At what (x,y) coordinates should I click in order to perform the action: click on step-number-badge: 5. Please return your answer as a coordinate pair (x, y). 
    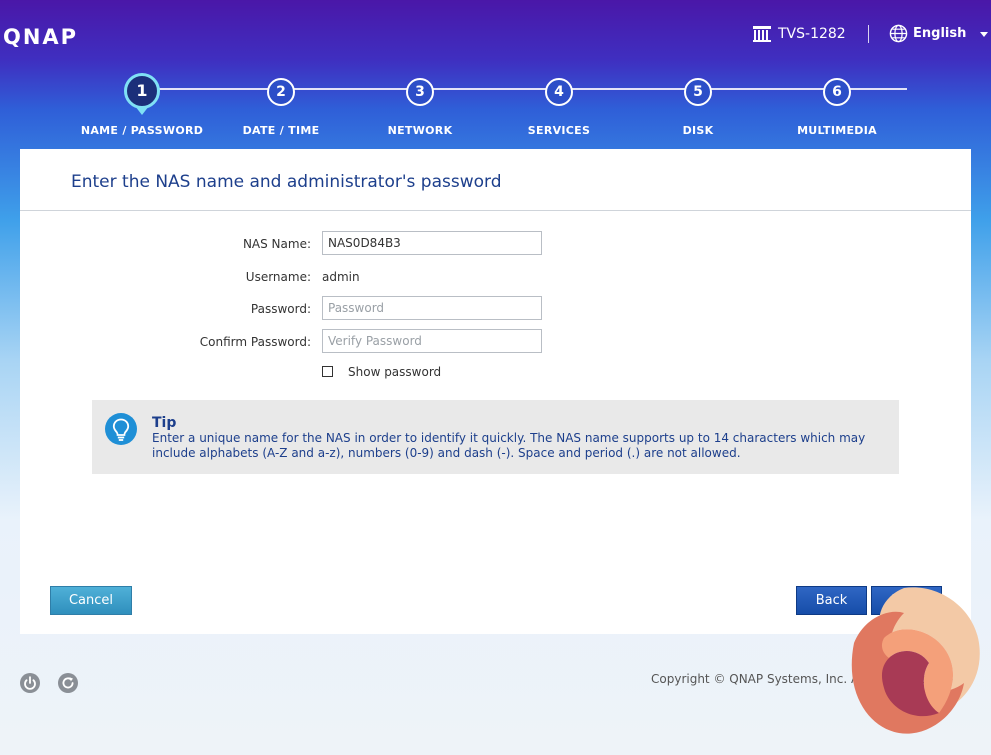
    Looking at the image, I should click on (698, 92).